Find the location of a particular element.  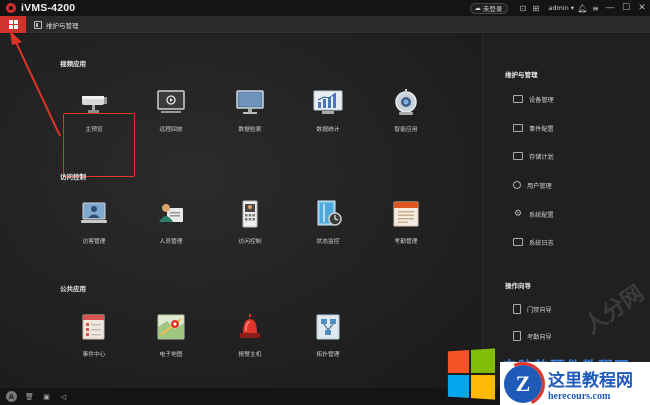

link-system-log: 系统日志 is located at coordinates (533, 242).